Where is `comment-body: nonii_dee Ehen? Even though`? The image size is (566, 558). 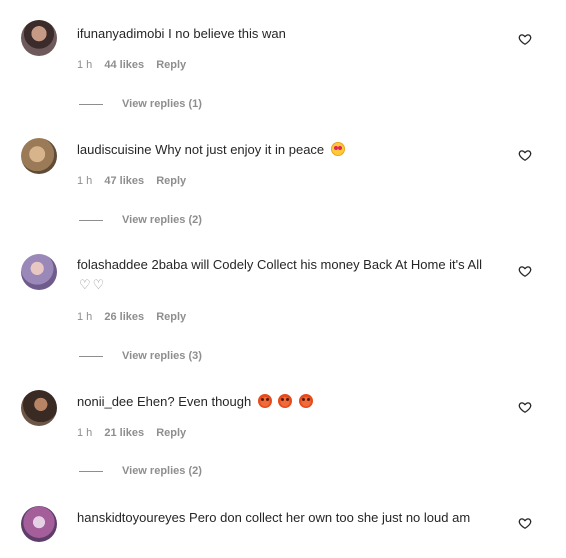 comment-body: nonii_dee Ehen? Even though is located at coordinates (287, 402).